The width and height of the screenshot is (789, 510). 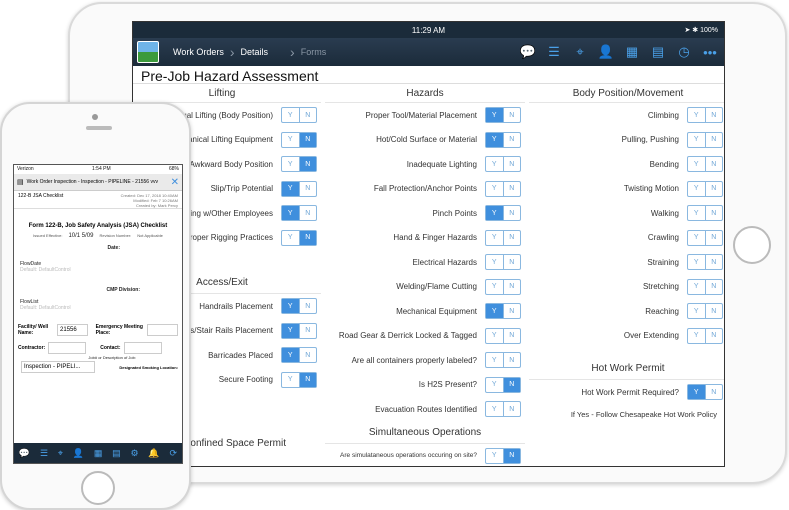 What do you see at coordinates (175, 182) in the screenshot?
I see `close-icon: ✕` at bounding box center [175, 182].